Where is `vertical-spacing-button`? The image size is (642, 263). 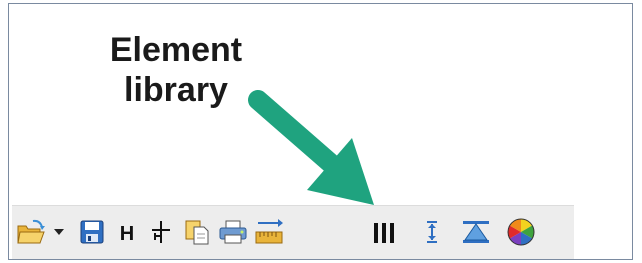
vertical-spacing-button is located at coordinates (432, 232).